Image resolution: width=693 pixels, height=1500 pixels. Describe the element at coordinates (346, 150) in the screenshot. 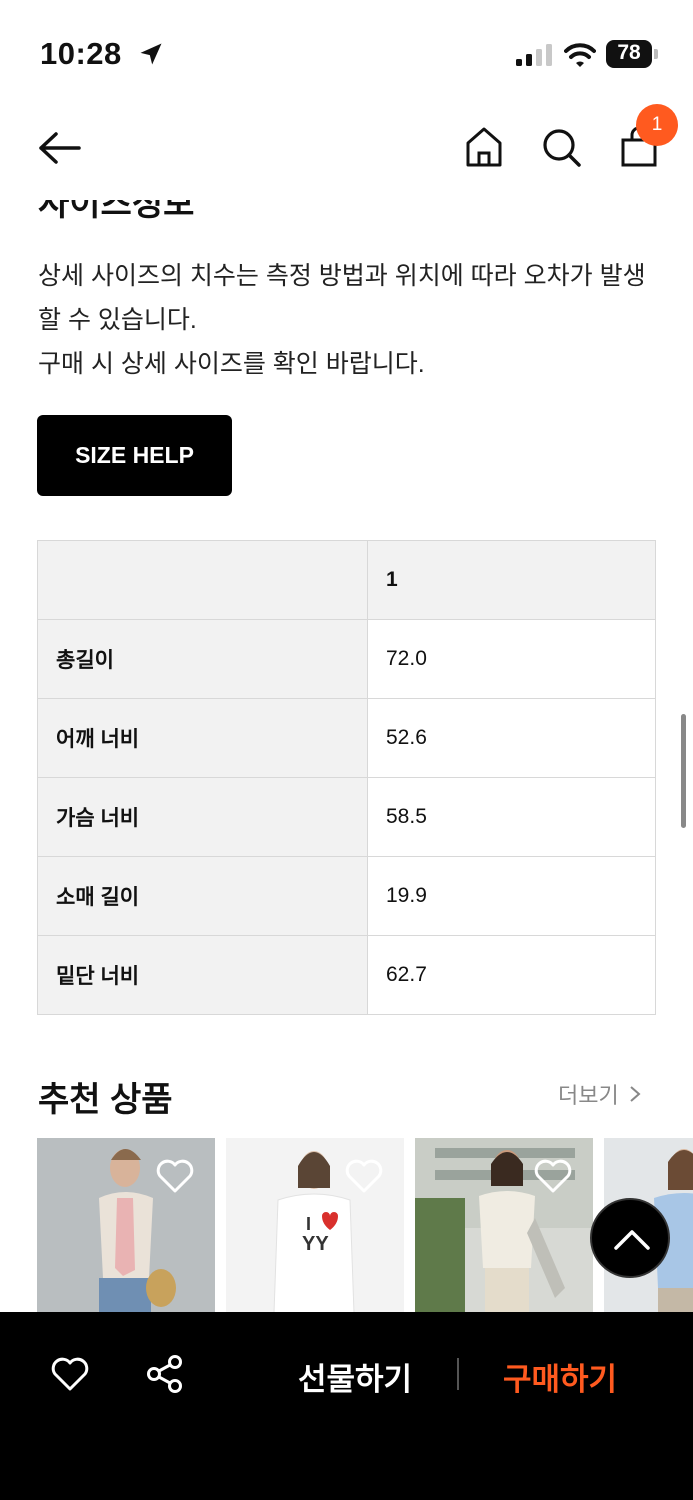

I see `top-nav: 1` at that location.